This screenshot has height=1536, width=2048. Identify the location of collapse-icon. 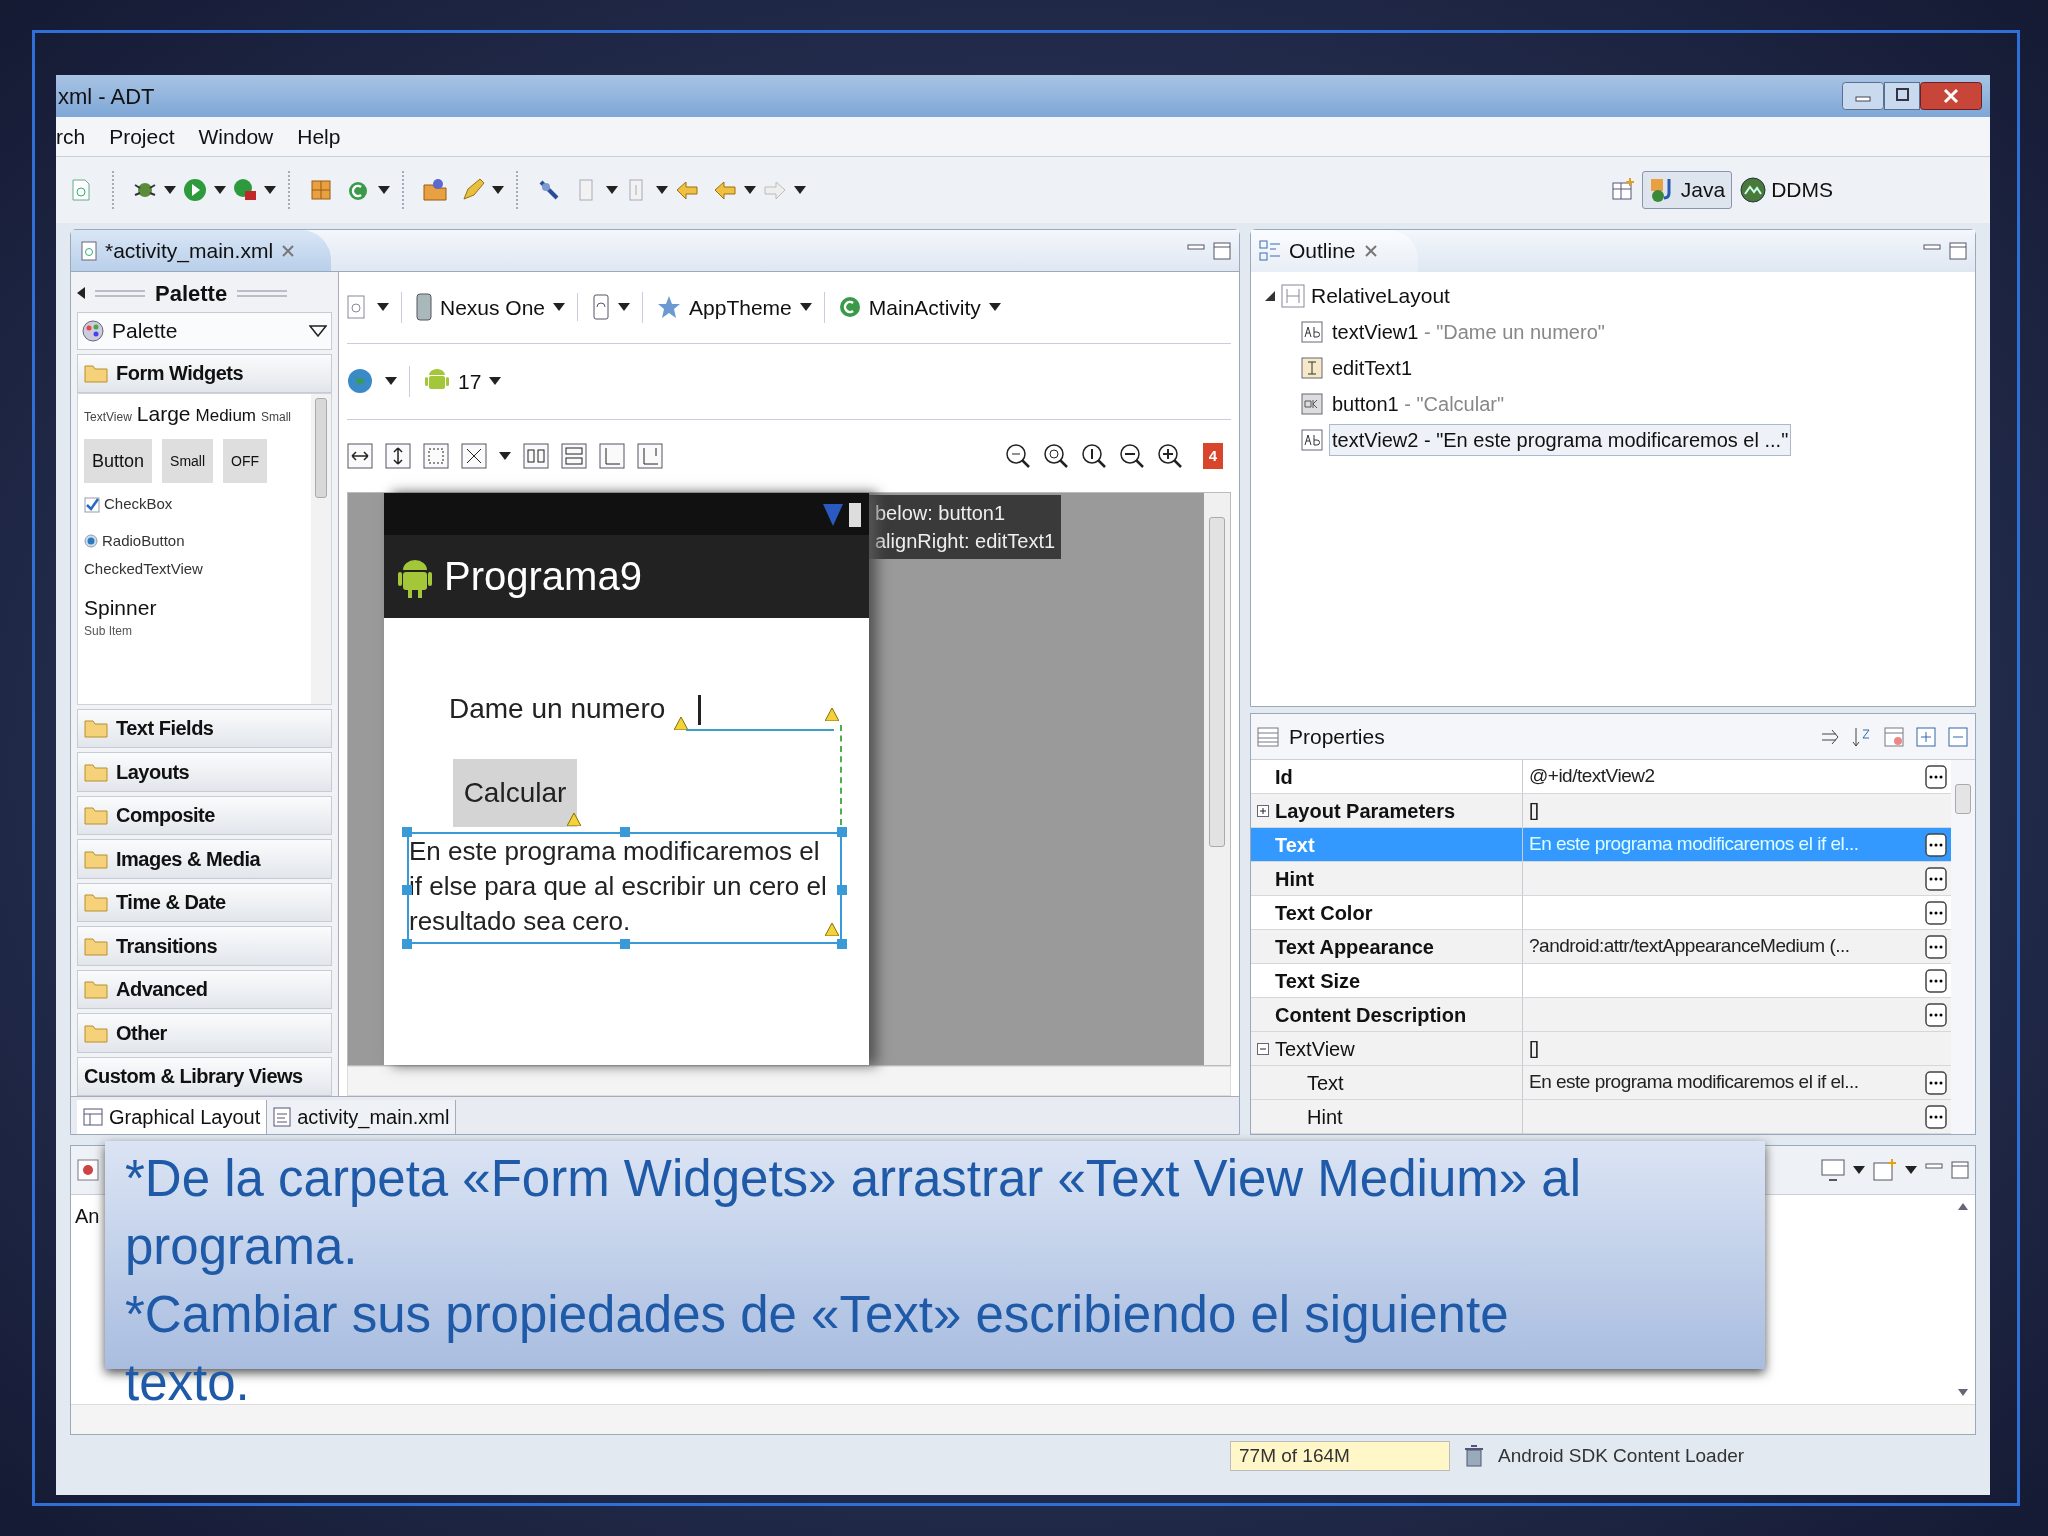
(1263, 1048).